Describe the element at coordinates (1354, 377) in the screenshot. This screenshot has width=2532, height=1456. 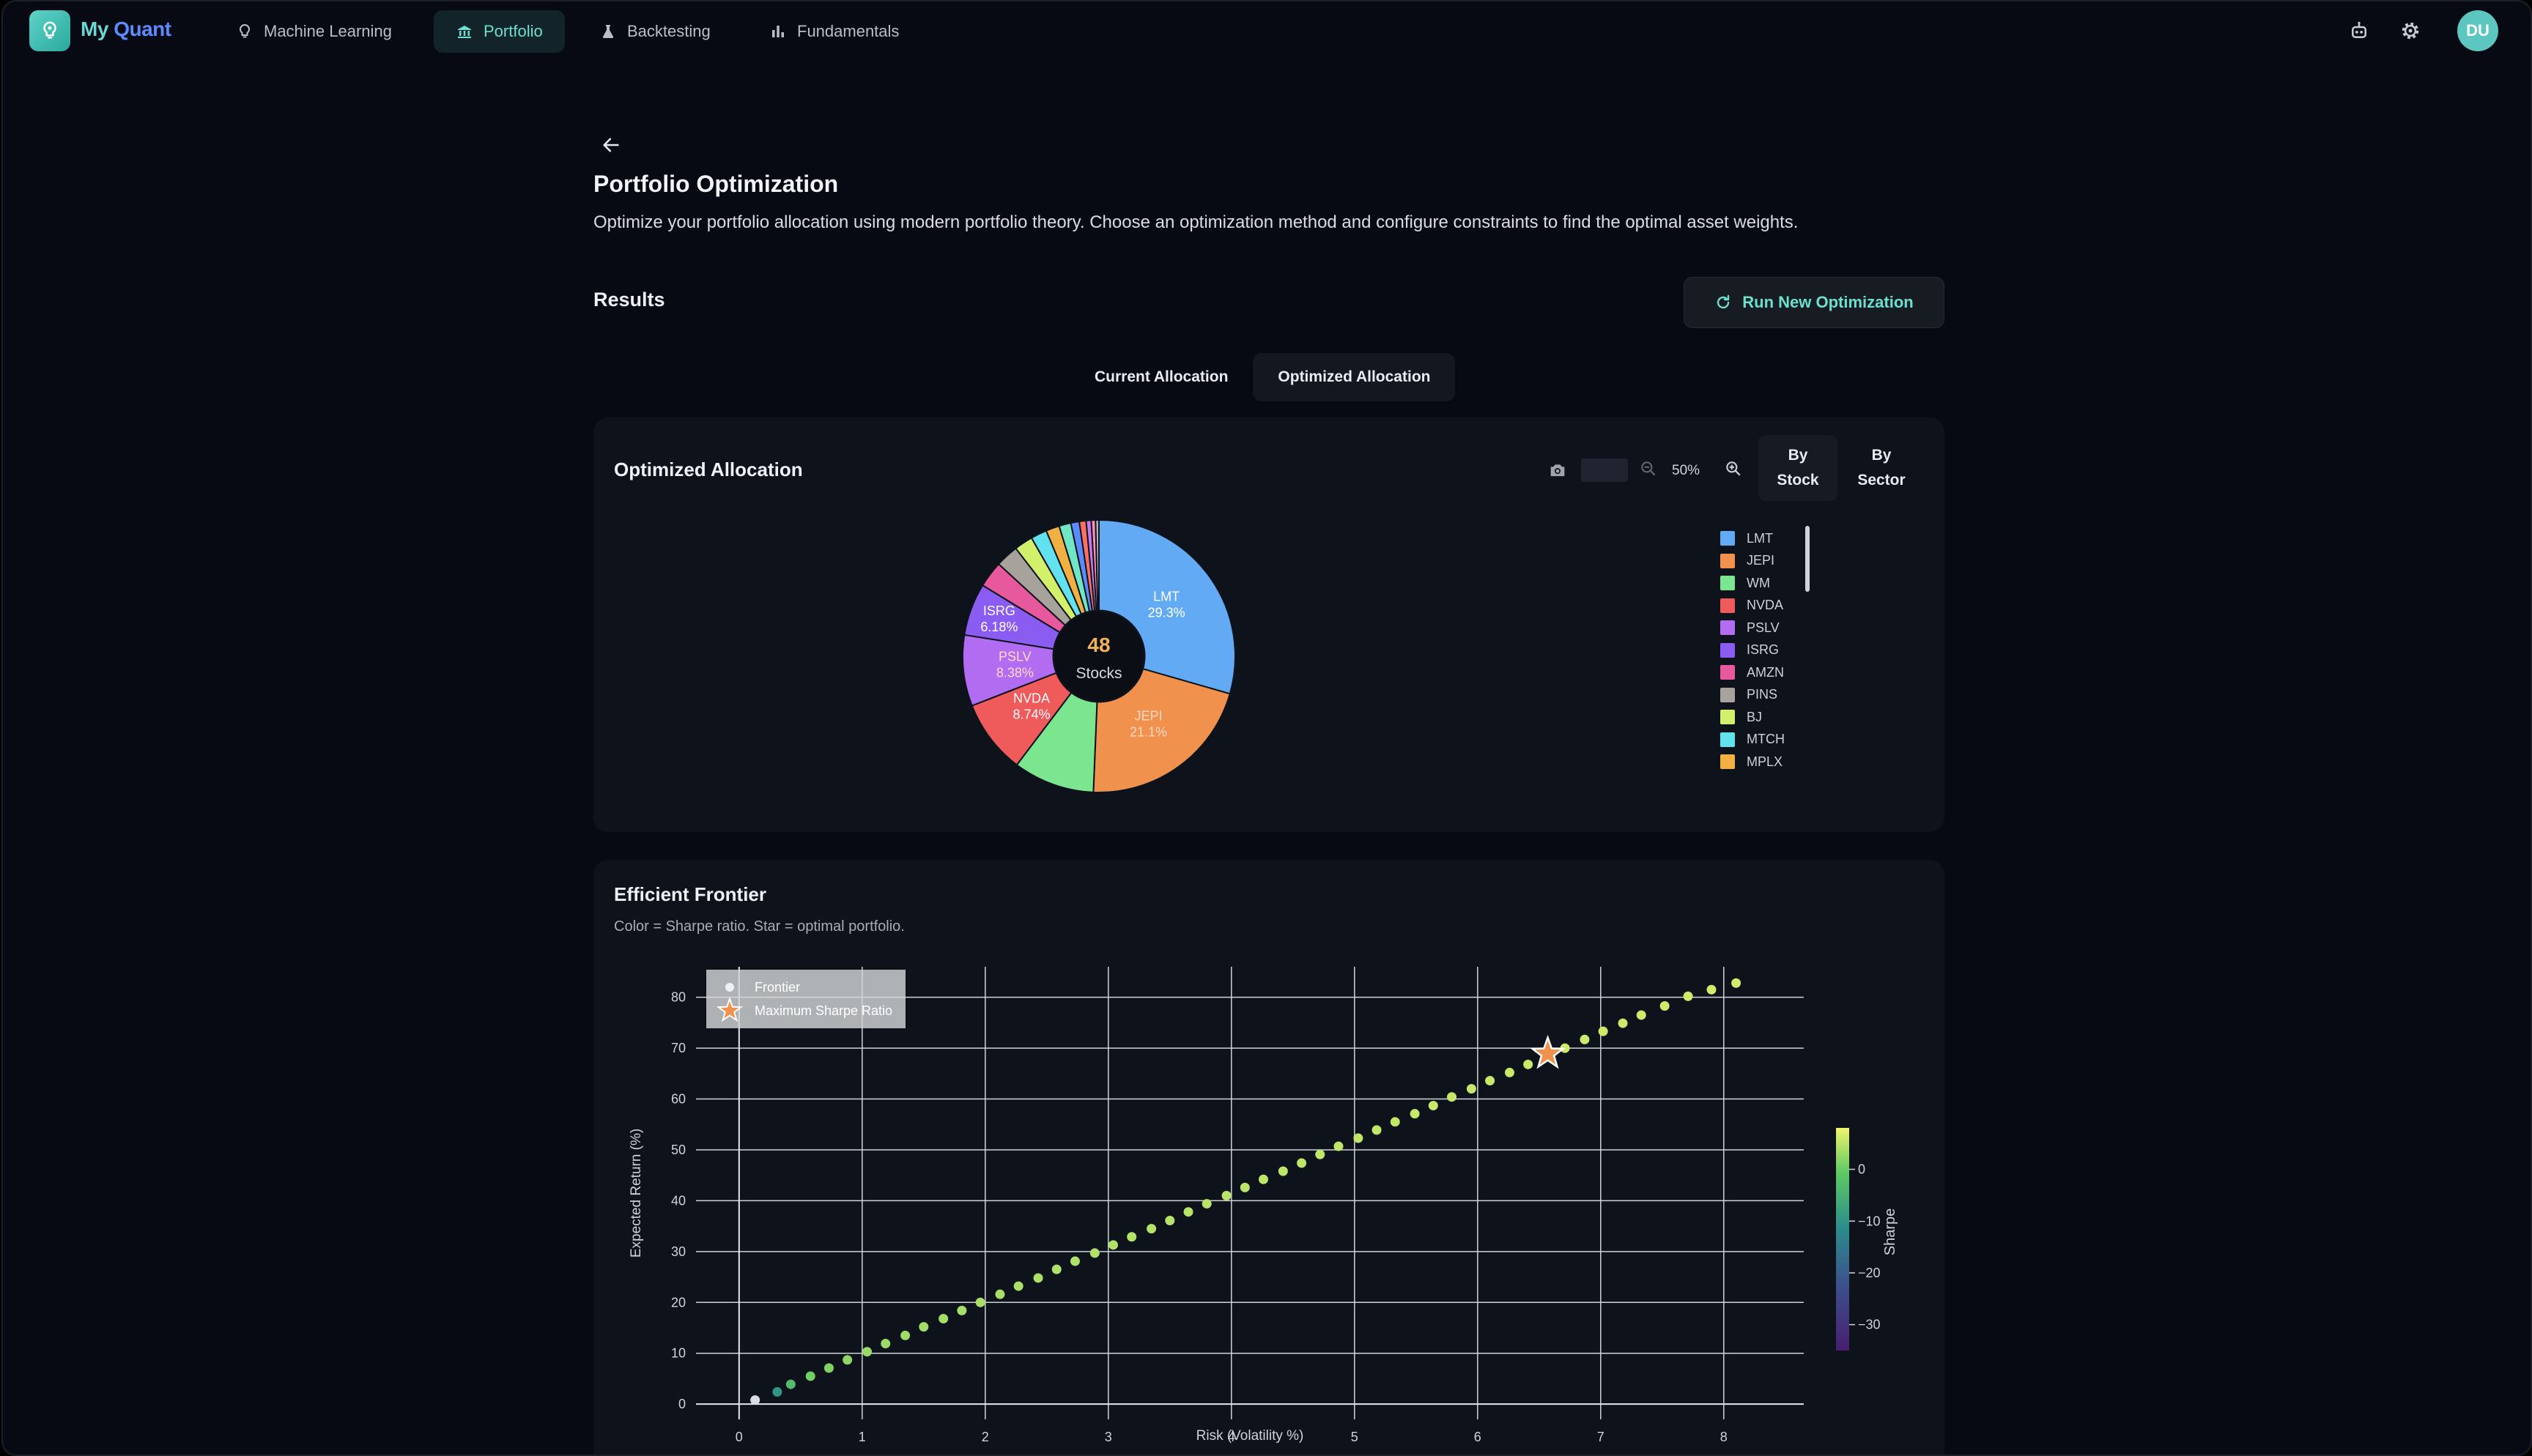
I see `tab-optimized-allocation: Optimized Allocation` at that location.